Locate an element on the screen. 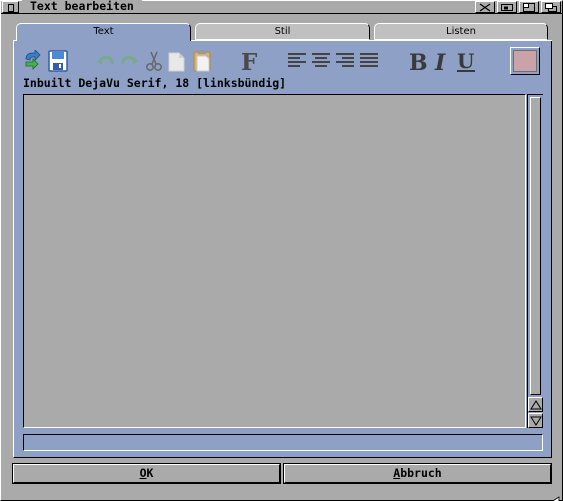 This screenshot has height=501, width=563. title-bar: Text bearbeiten is located at coordinates (281, 7).